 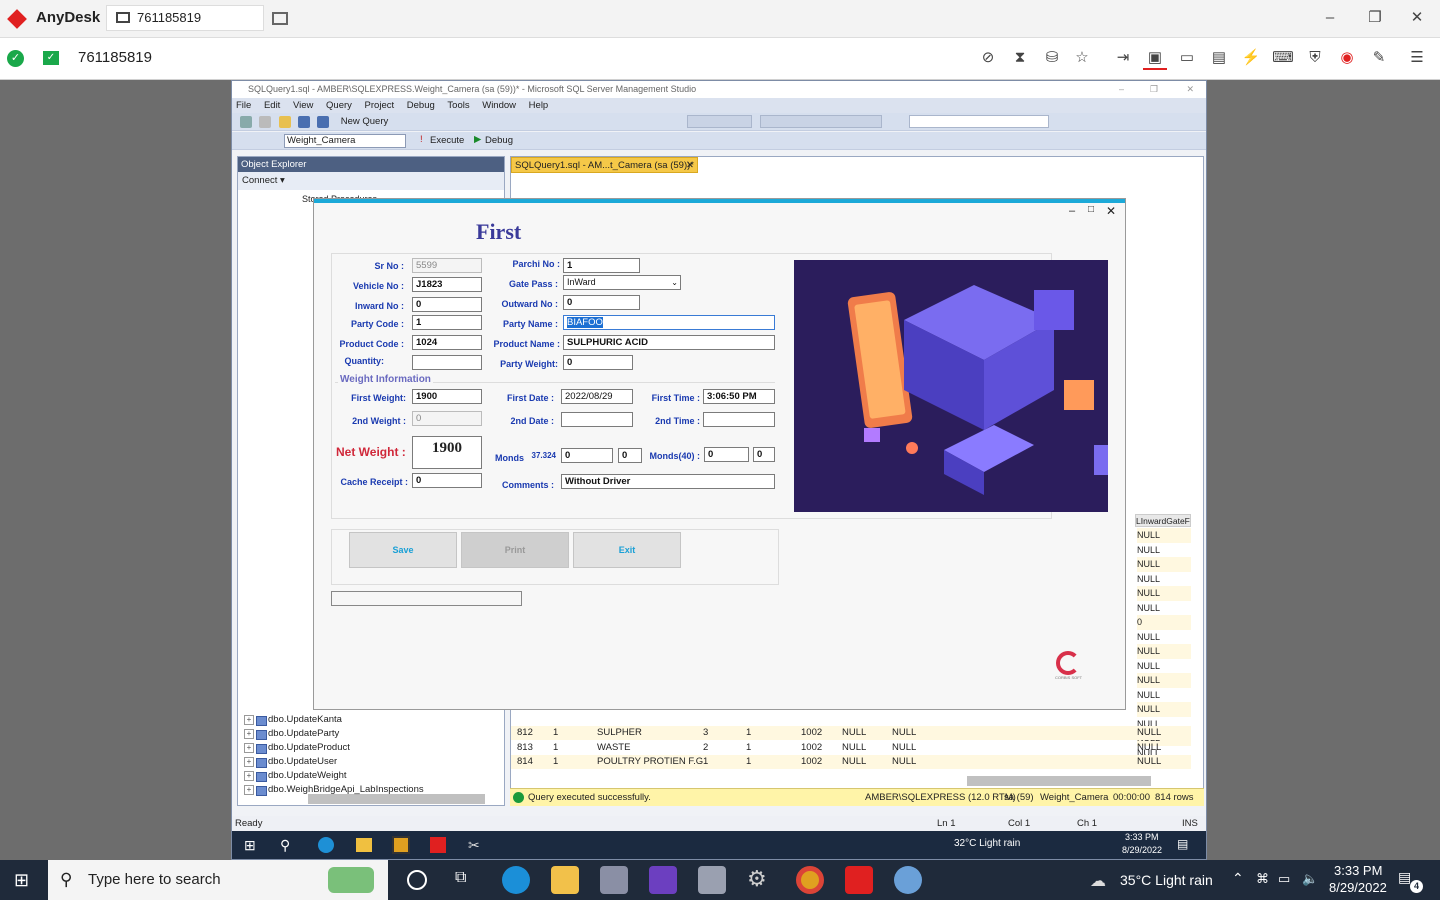 What do you see at coordinates (363, 762) in the screenshot?
I see `tree-item: dbo.UpdateUser` at bounding box center [363, 762].